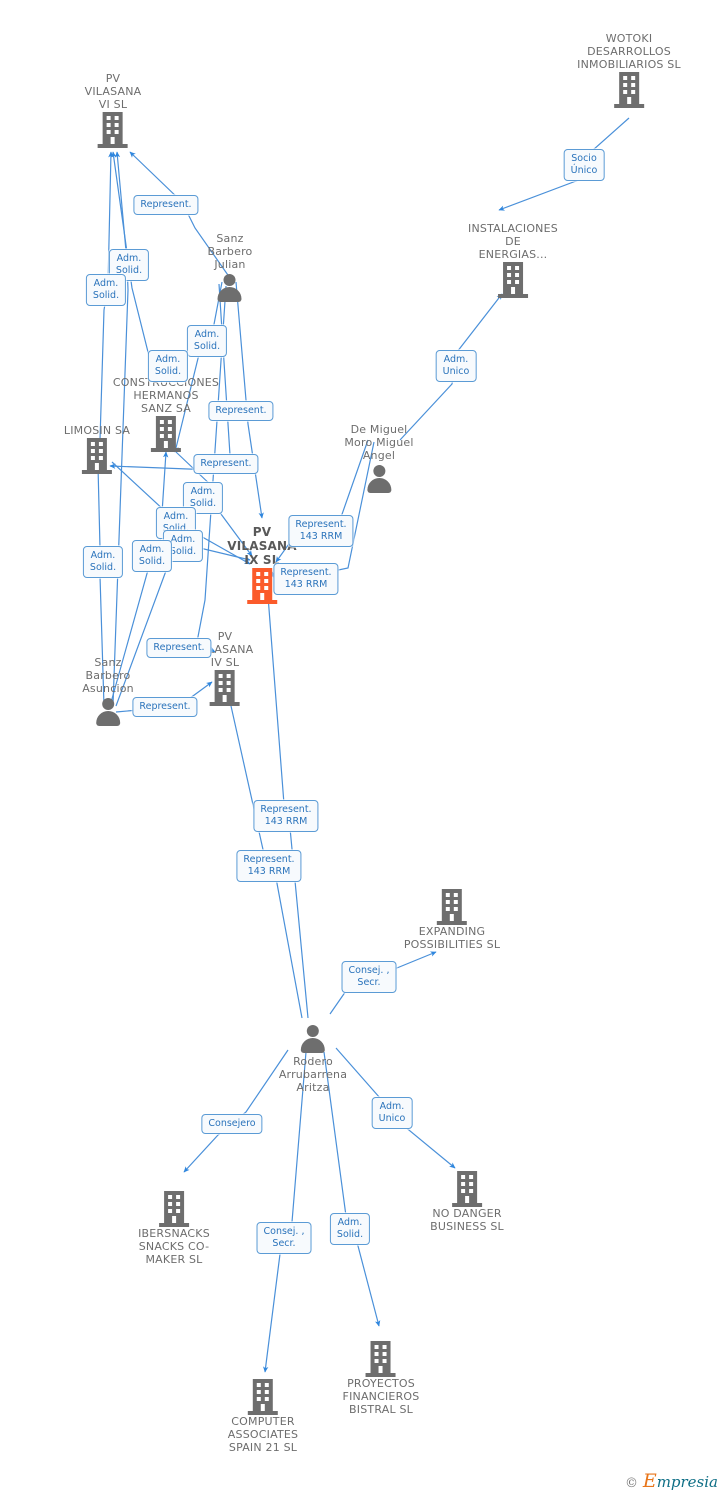 The image size is (728, 1500). I want to click on graph-node-wotoki: WOTOKI DESARROLLOS INMOBILIARIOS SL, so click(629, 70).